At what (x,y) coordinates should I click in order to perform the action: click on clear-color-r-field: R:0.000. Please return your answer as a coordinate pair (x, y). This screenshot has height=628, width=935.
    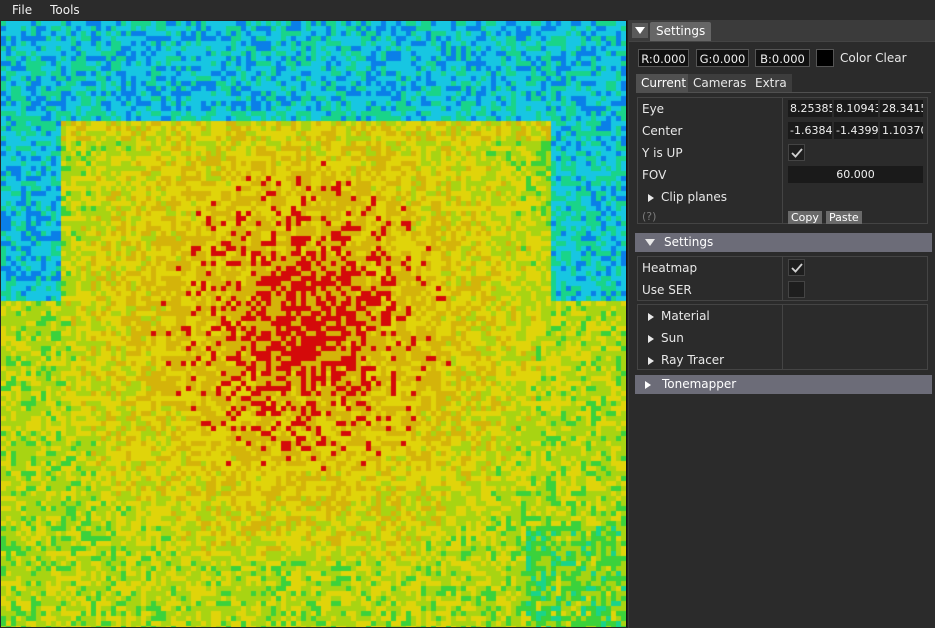
    Looking at the image, I should click on (663, 58).